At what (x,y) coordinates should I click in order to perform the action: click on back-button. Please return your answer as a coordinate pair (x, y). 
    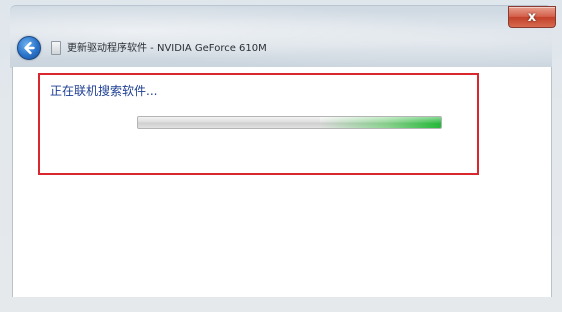
    Looking at the image, I should click on (29, 48).